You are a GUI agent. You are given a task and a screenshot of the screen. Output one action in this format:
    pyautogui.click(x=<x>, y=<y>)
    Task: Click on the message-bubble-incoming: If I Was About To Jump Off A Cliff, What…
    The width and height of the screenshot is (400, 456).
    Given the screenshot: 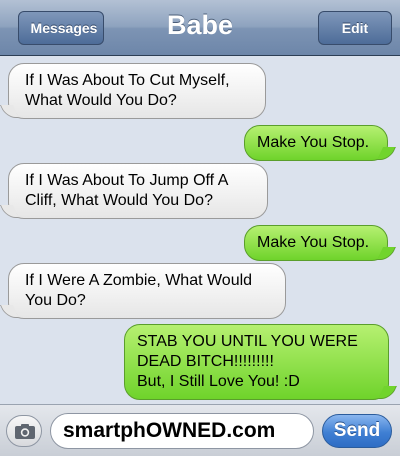 What is the action you would take?
    pyautogui.click(x=138, y=191)
    